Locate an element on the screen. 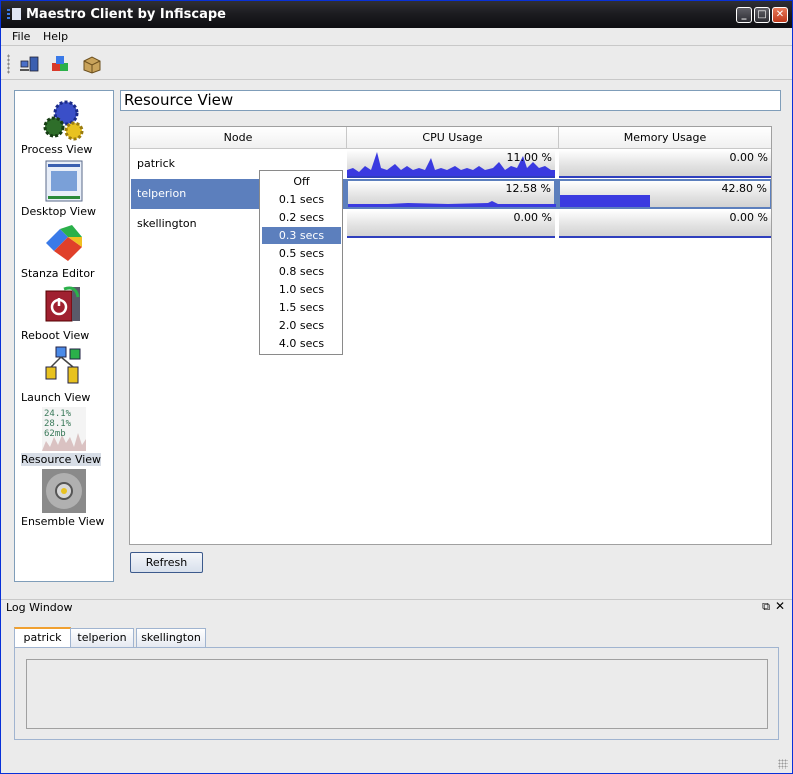 This screenshot has width=793, height=774. log-panel is located at coordinates (396, 693).